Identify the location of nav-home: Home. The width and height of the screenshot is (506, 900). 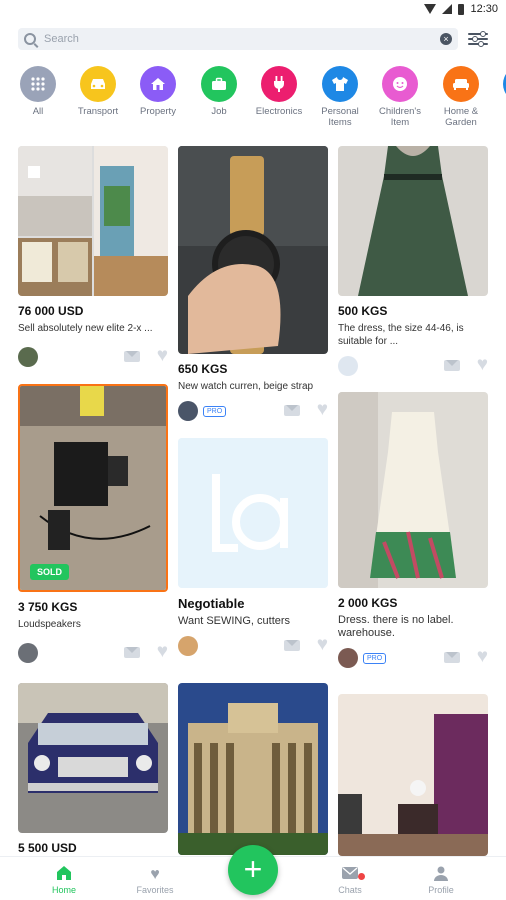
(64, 880).